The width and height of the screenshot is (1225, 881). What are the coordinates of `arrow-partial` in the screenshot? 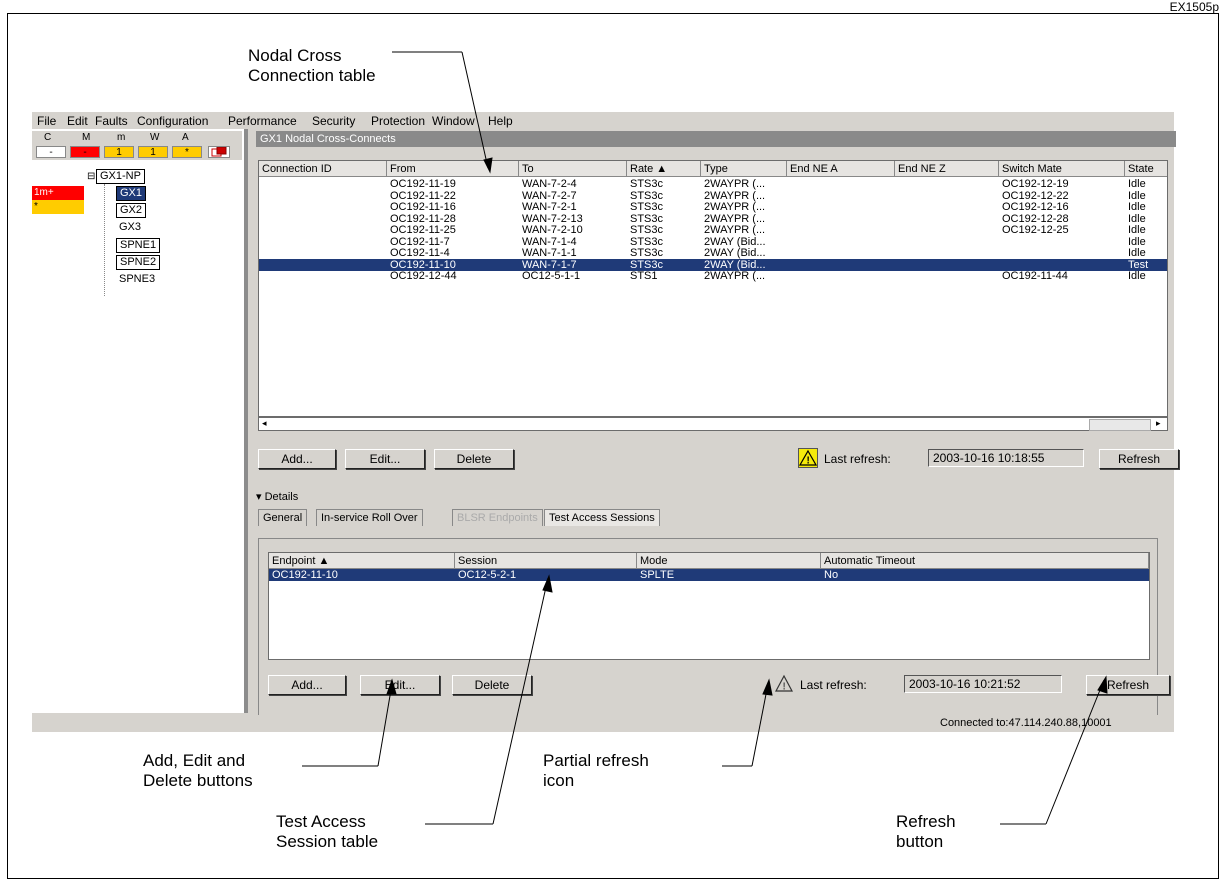 It's located at (767, 687).